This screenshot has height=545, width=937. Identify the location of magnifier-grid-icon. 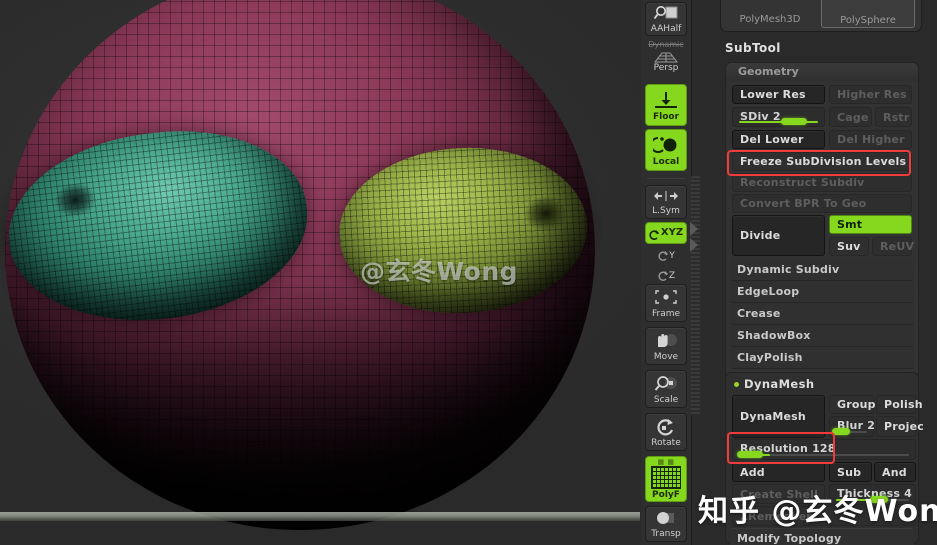
(666, 14).